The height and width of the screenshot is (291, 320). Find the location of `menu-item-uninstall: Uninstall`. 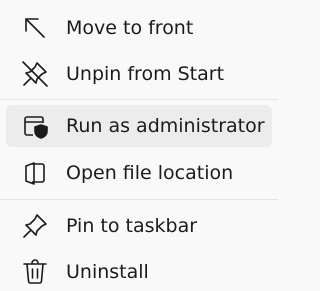

menu-item-uninstall: Uninstall is located at coordinates (139, 271).